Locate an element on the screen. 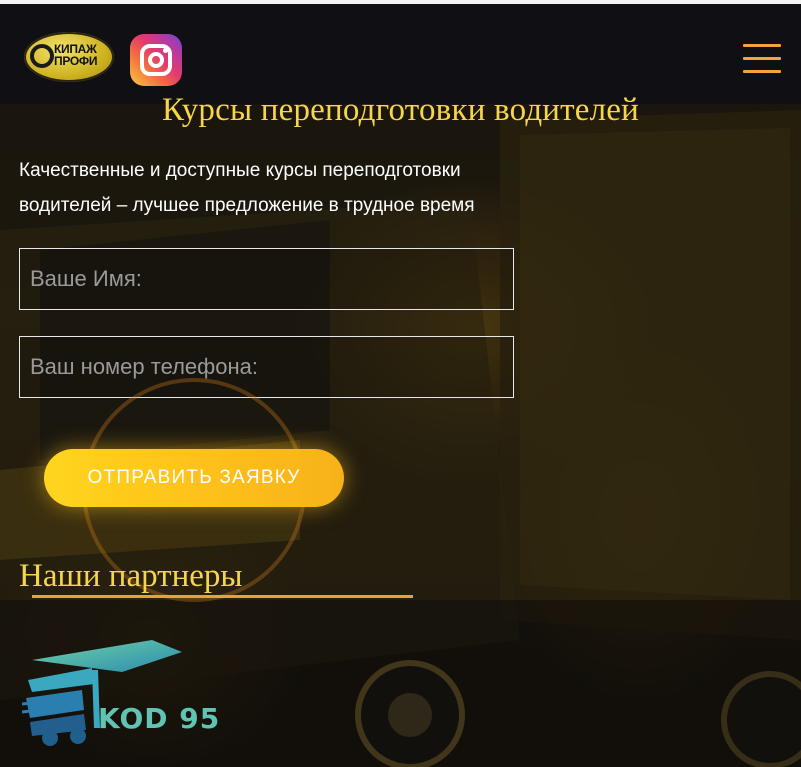  phone-field is located at coordinates (266, 367).